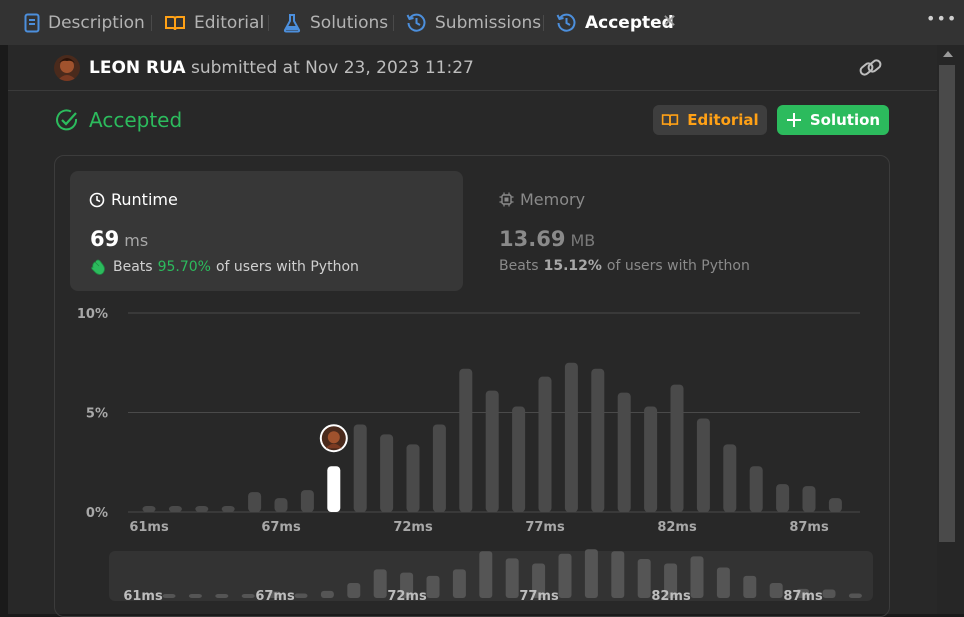 Image resolution: width=964 pixels, height=617 pixels. What do you see at coordinates (803, 596) in the screenshot?
I see `brush-tick-label: 87ms` at bounding box center [803, 596].